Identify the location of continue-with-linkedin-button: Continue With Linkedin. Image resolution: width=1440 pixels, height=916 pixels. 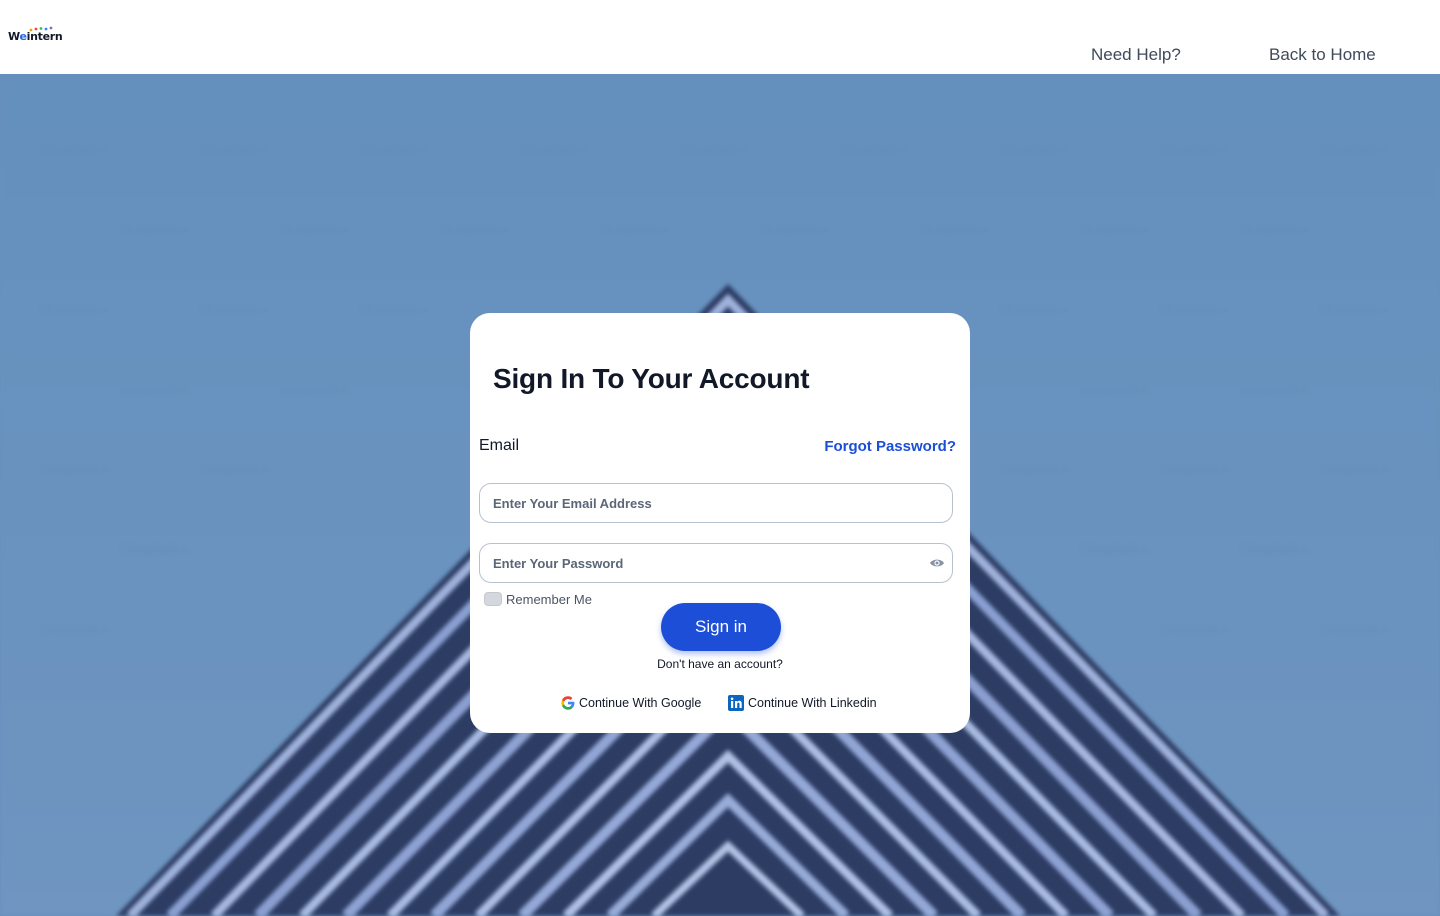
(802, 703).